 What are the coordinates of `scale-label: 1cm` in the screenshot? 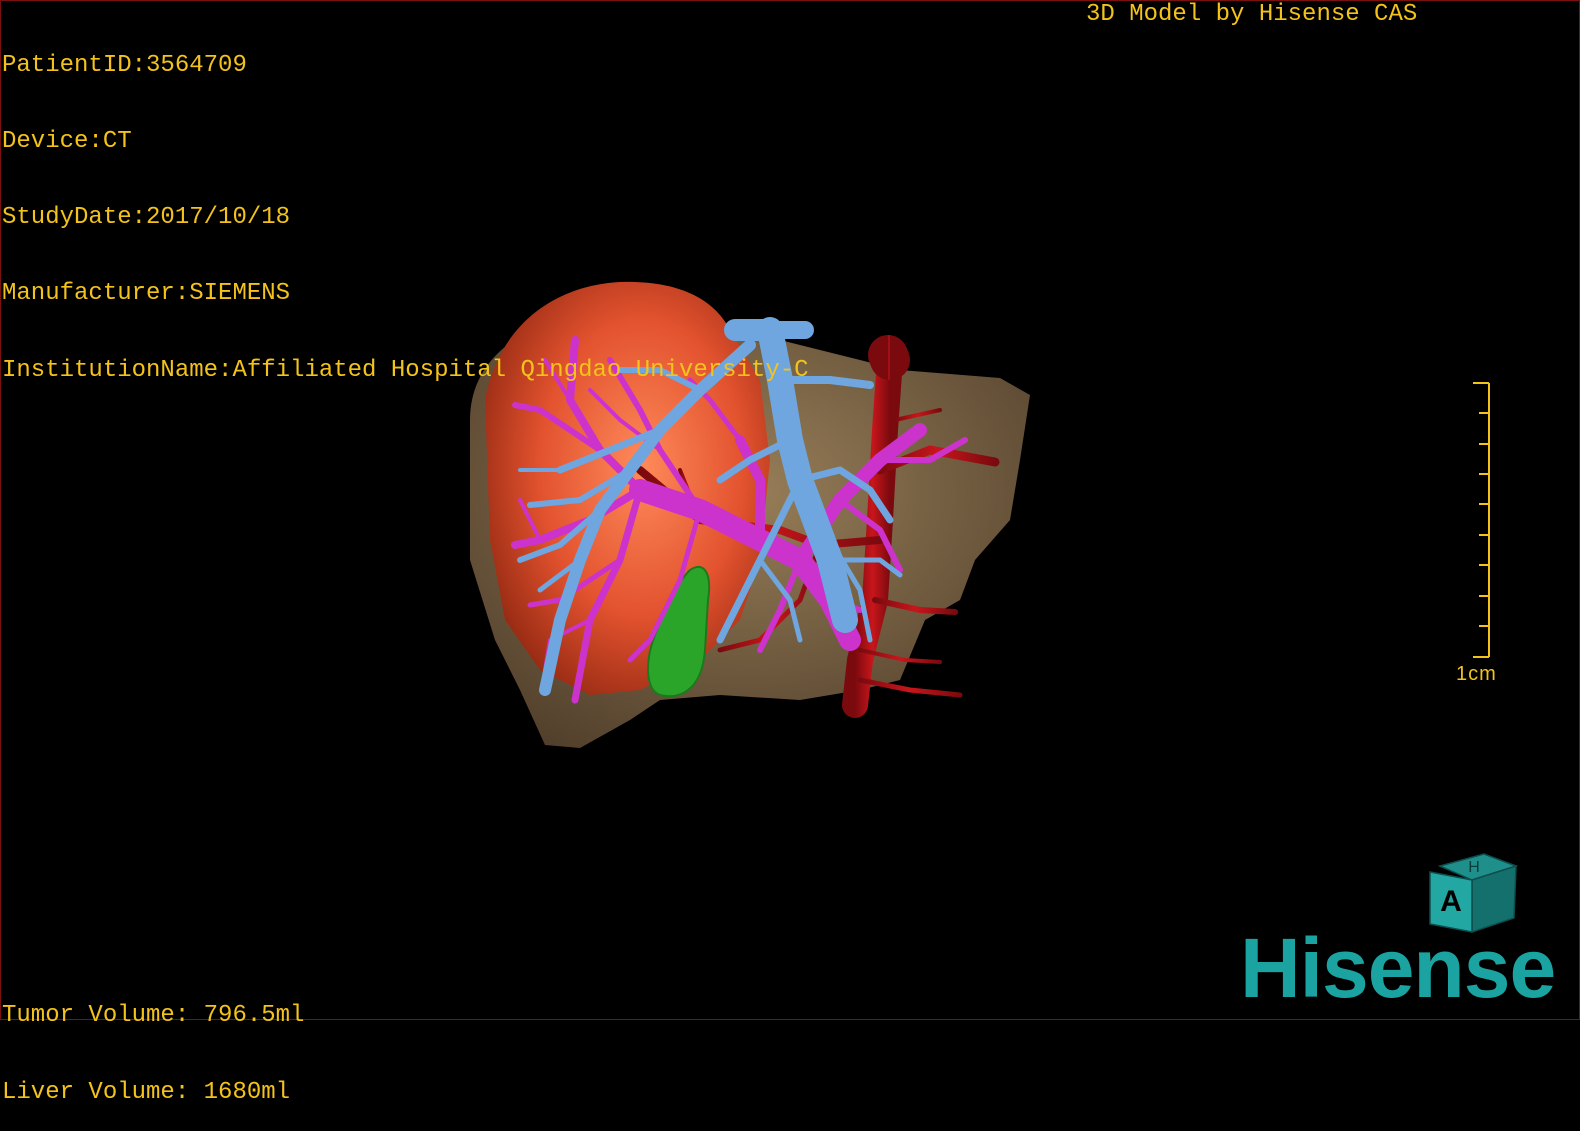 It's located at (1476, 674).